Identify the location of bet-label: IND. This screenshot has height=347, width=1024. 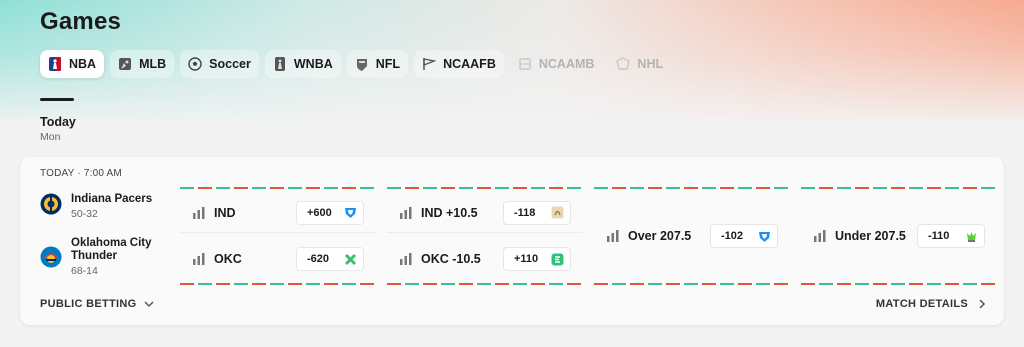
(225, 212).